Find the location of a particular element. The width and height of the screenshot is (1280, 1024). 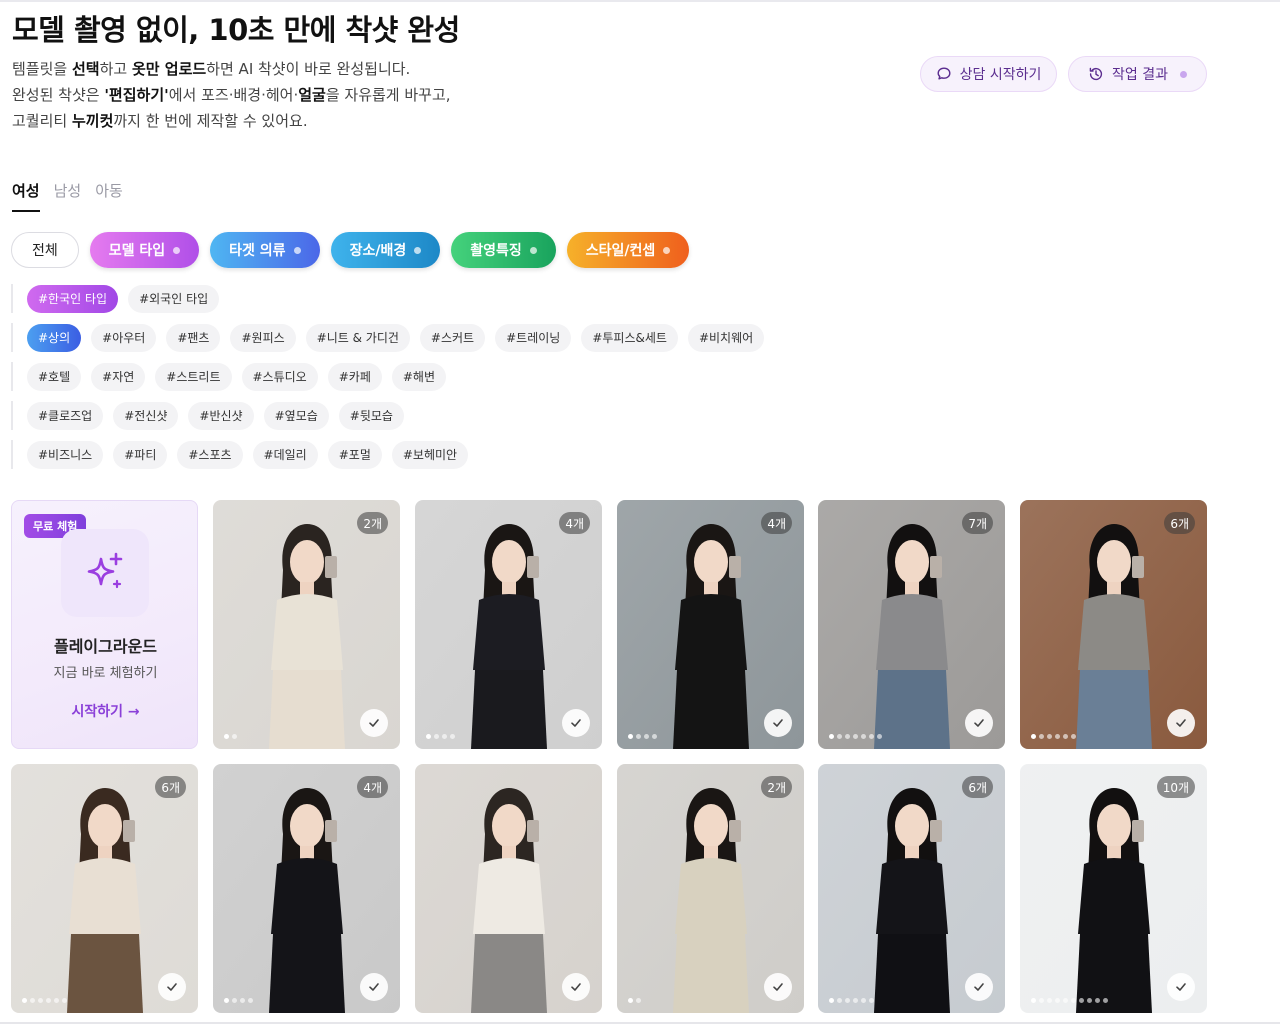

tag-chip: #원피스 is located at coordinates (263, 337).